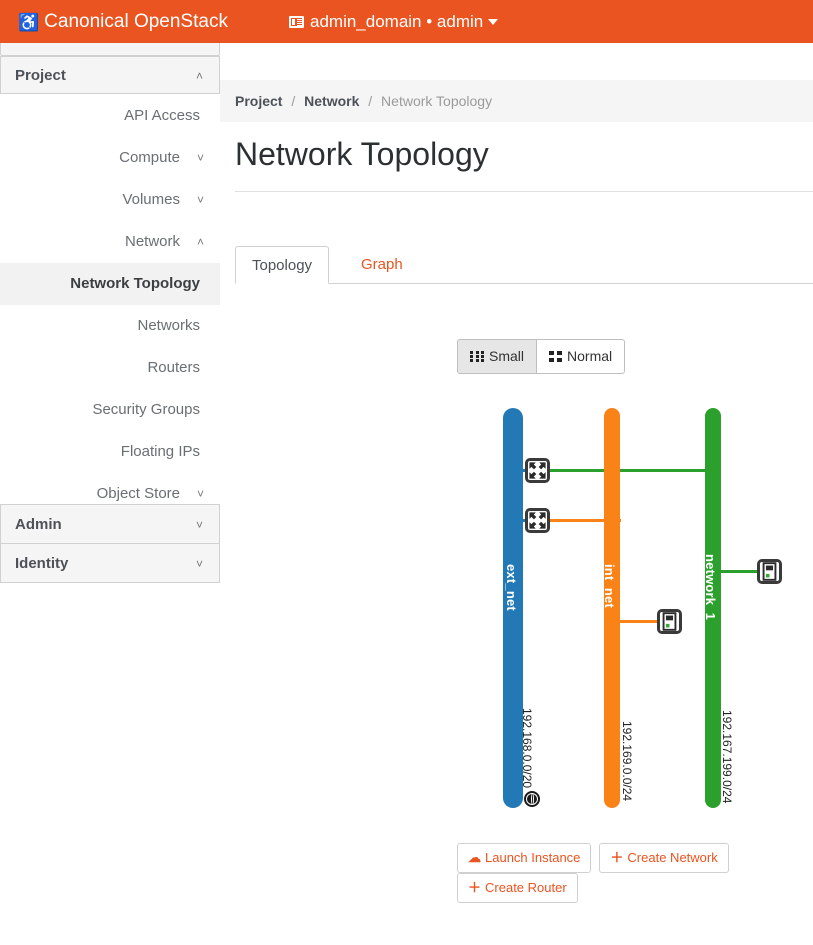 The width and height of the screenshot is (813, 945). Describe the element at coordinates (507, 356) in the screenshot. I see `size-toggle-small-label: Small` at that location.